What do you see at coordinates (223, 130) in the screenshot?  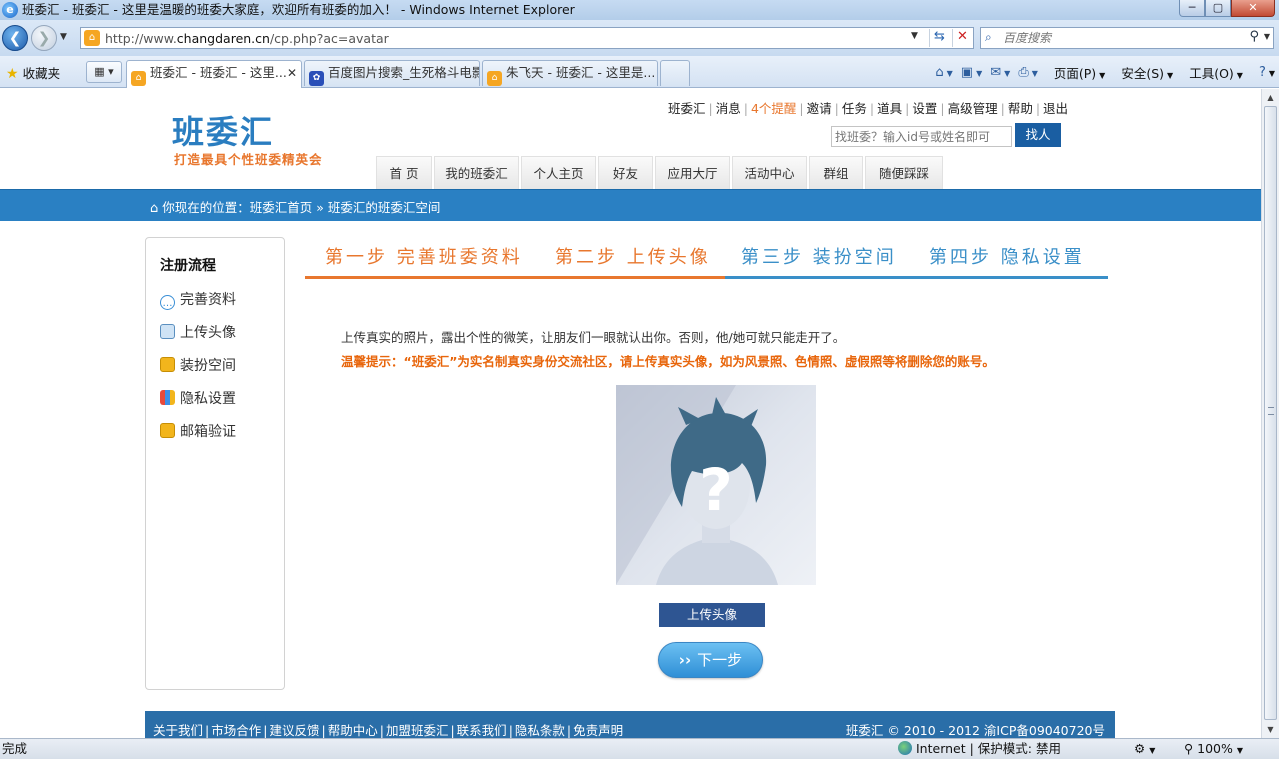 I see `site-logo: 班委汇` at bounding box center [223, 130].